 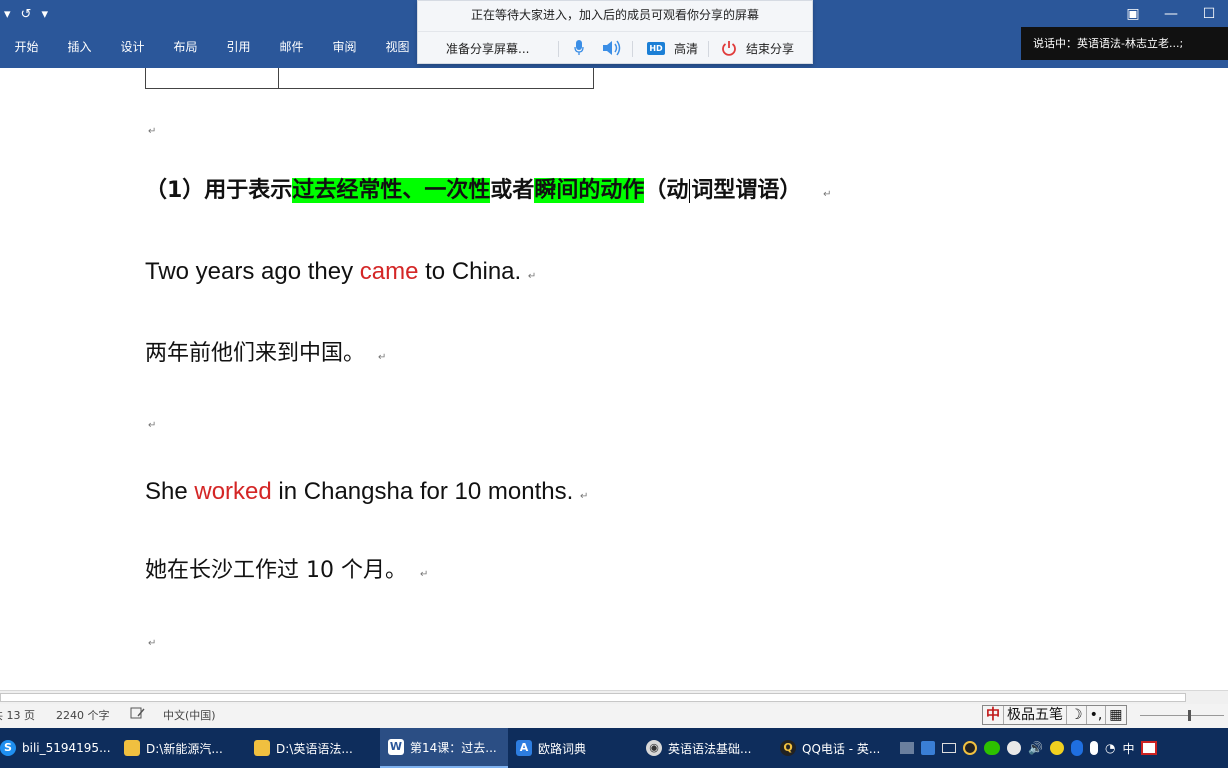 I want to click on sentence-text: in Changsha for 10 months., so click(x=422, y=491).